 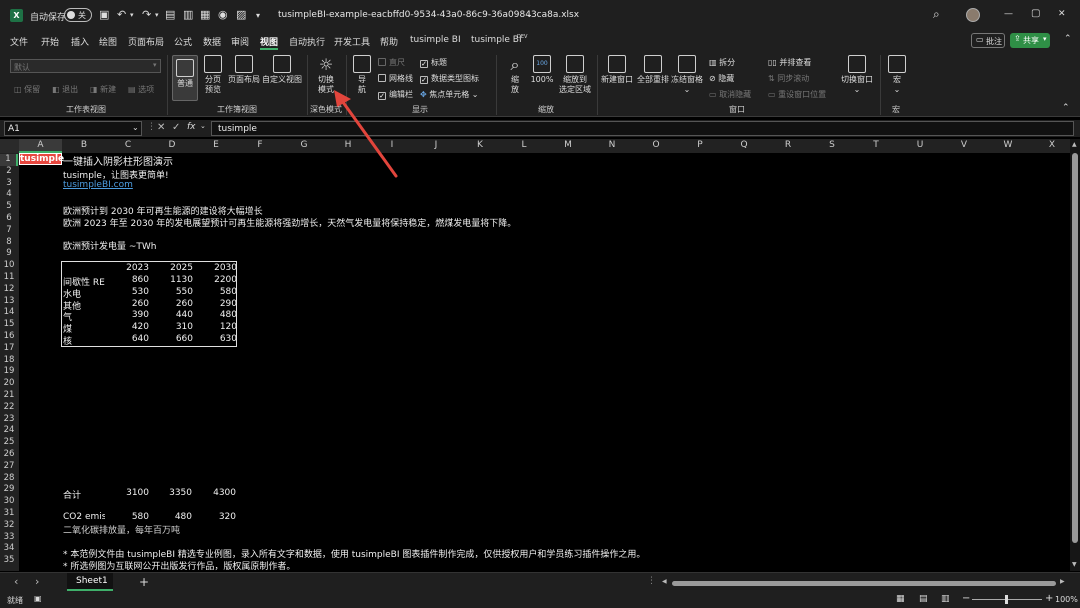 I want to click on image-icon: ▨, so click(x=241, y=14).